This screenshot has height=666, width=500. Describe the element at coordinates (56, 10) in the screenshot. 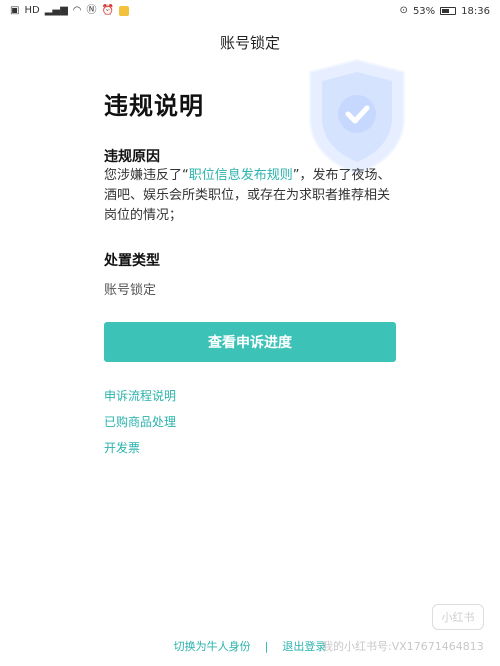

I see `signal-icon: ▂▄▆` at that location.